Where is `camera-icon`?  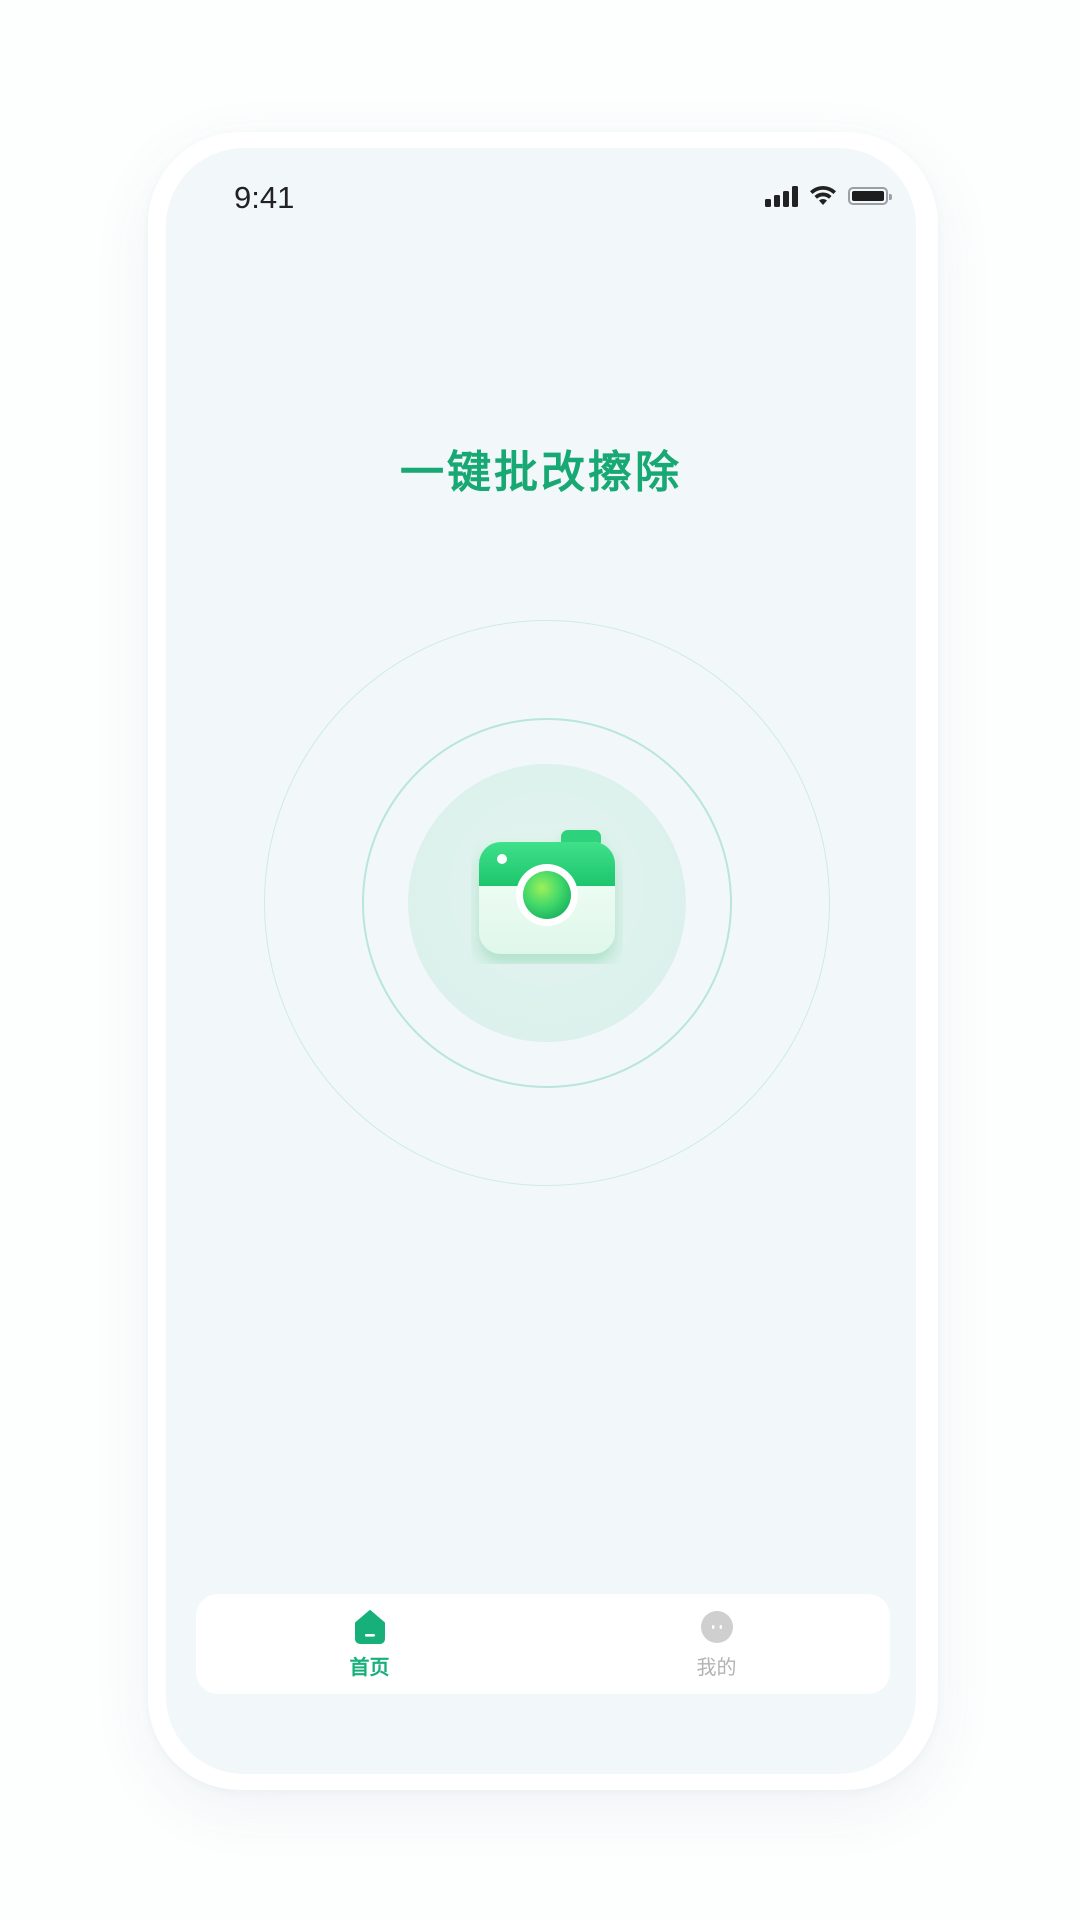
camera-icon is located at coordinates (547, 892).